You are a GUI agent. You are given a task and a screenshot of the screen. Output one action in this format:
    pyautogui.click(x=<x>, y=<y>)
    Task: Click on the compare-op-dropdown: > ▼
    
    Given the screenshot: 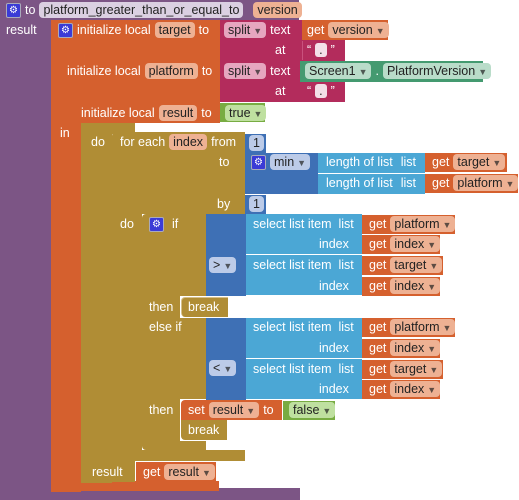 What is the action you would take?
    pyautogui.click(x=223, y=265)
    